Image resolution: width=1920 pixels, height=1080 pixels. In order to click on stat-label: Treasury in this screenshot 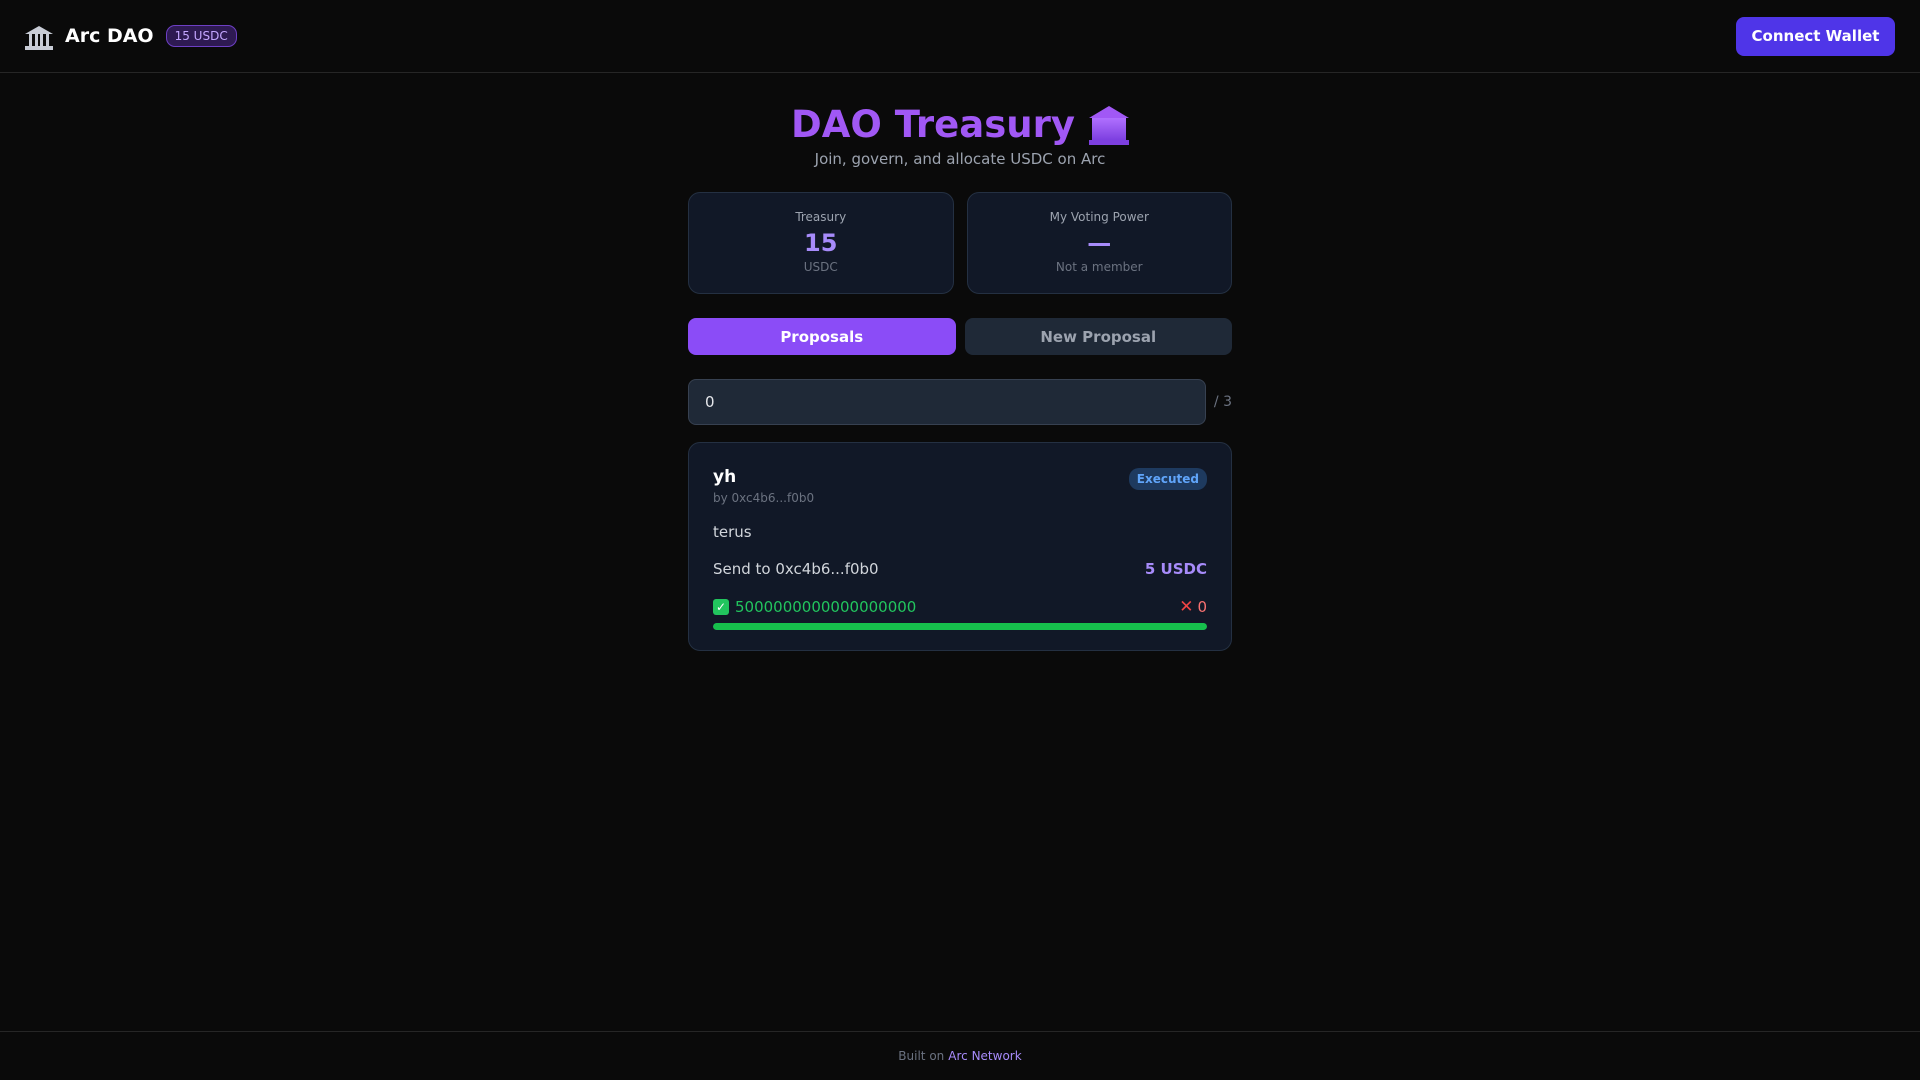, I will do `click(821, 217)`.